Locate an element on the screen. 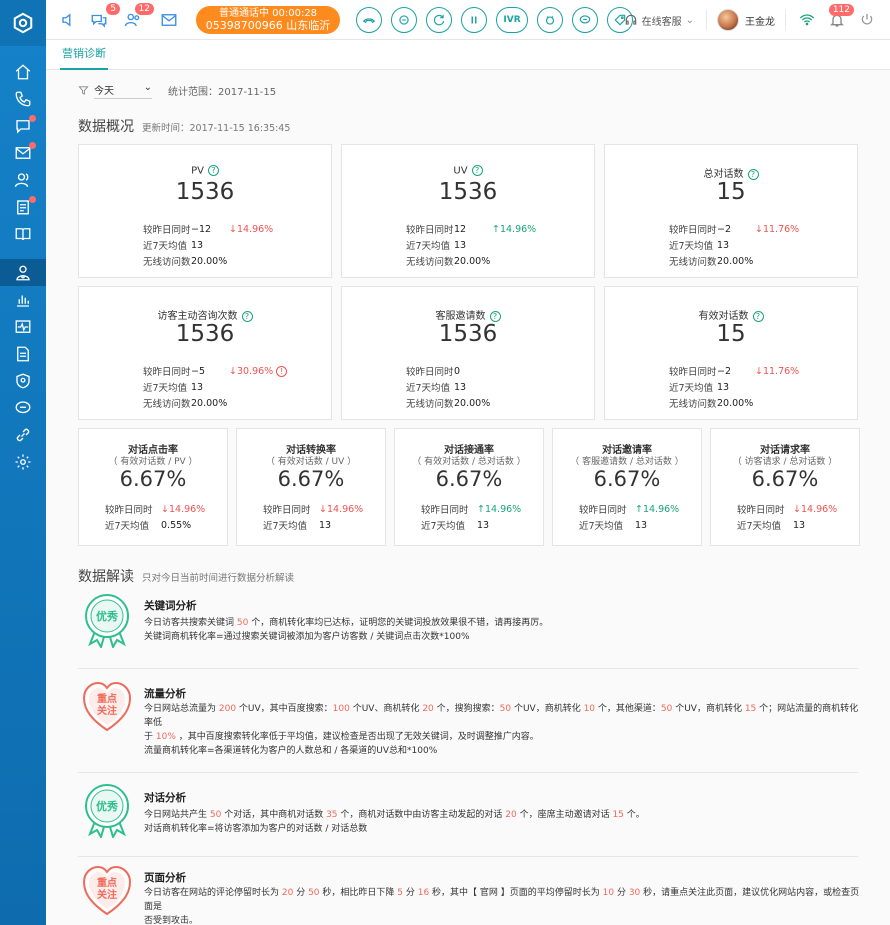 This screenshot has height=925, width=890. change-percent: ↓30.96% is located at coordinates (251, 371).